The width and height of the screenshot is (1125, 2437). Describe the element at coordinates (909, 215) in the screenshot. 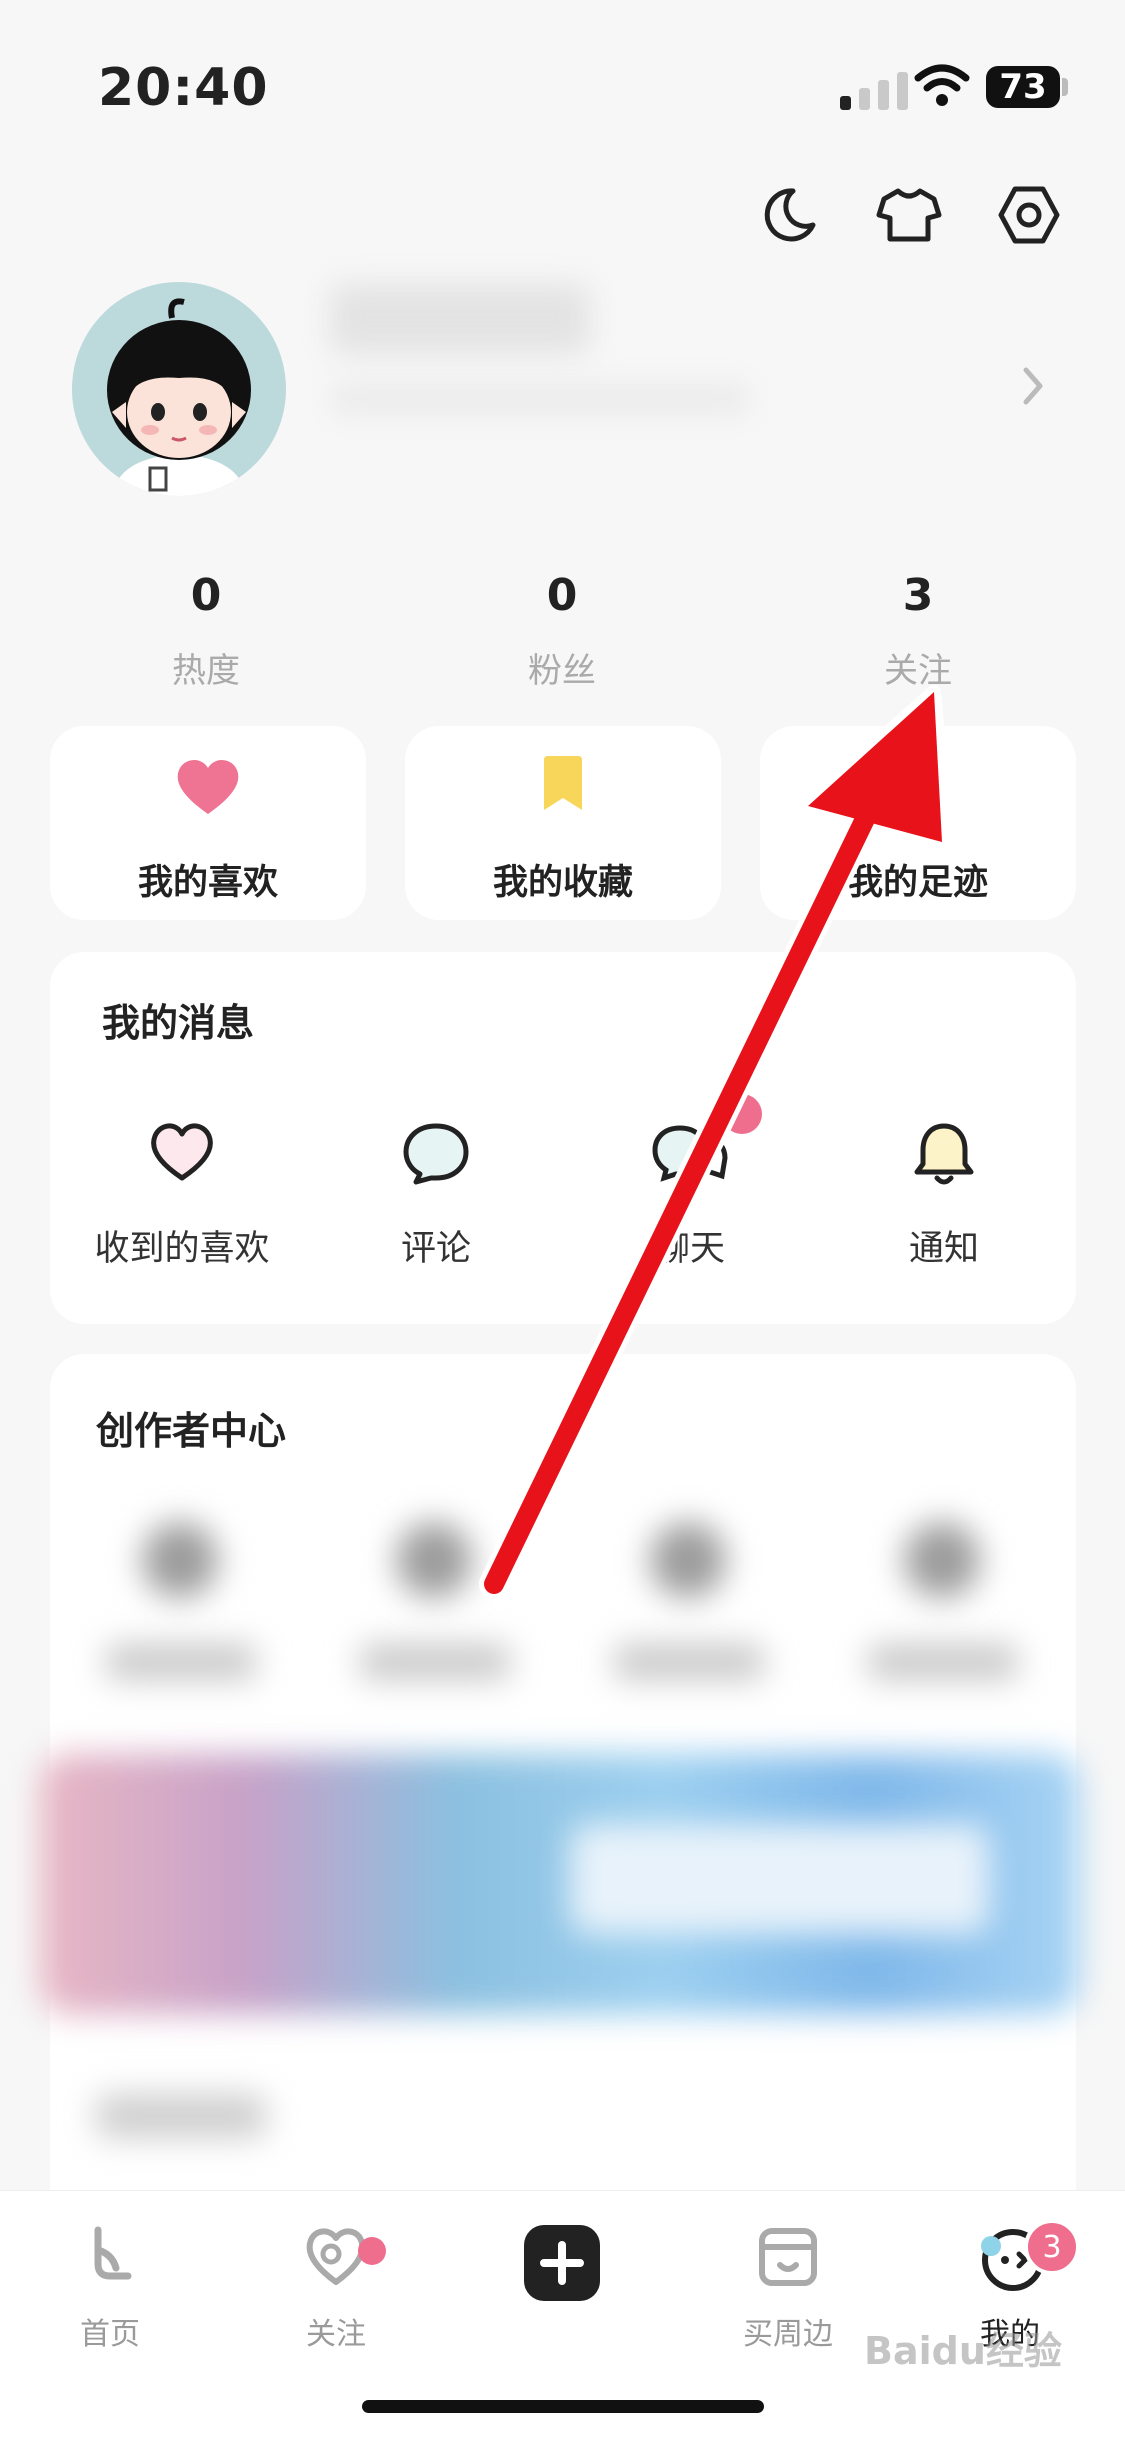

I see `theme-shirt-icon` at that location.